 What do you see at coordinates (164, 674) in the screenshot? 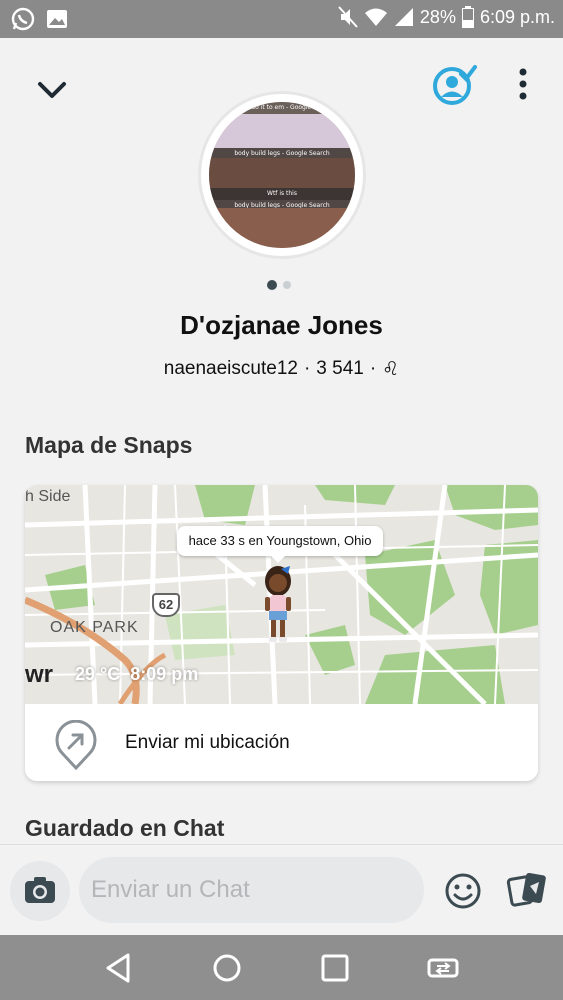
I see `map-time: 8:09 pm` at bounding box center [164, 674].